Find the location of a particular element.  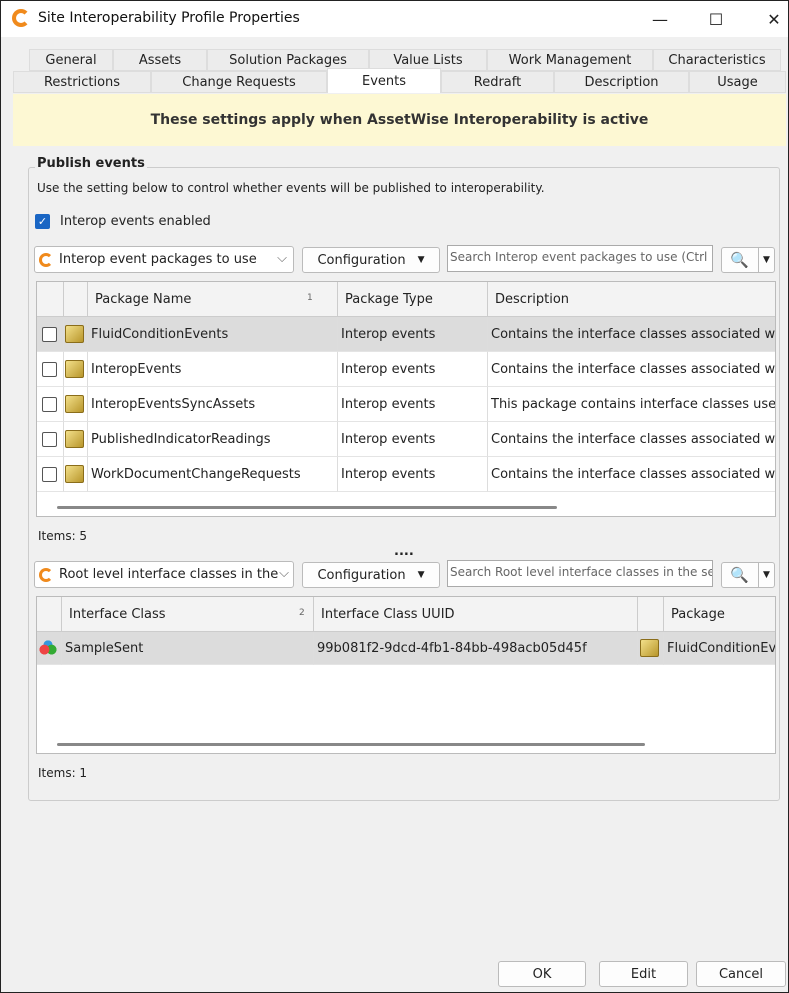

column-header: Interface Class is located at coordinates (188, 614).